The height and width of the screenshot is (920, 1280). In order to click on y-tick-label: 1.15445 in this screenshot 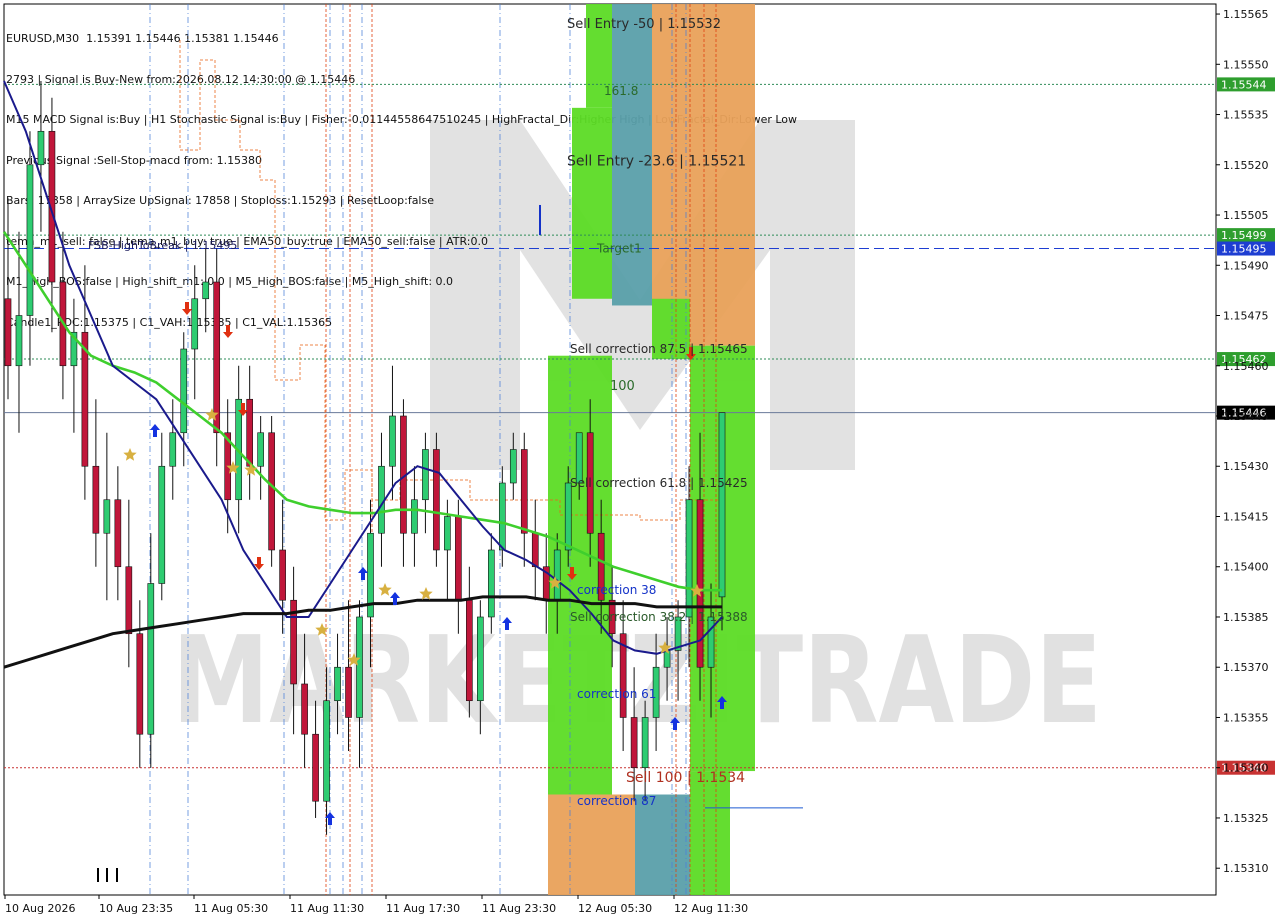, I will do `click(1246, 416)`.